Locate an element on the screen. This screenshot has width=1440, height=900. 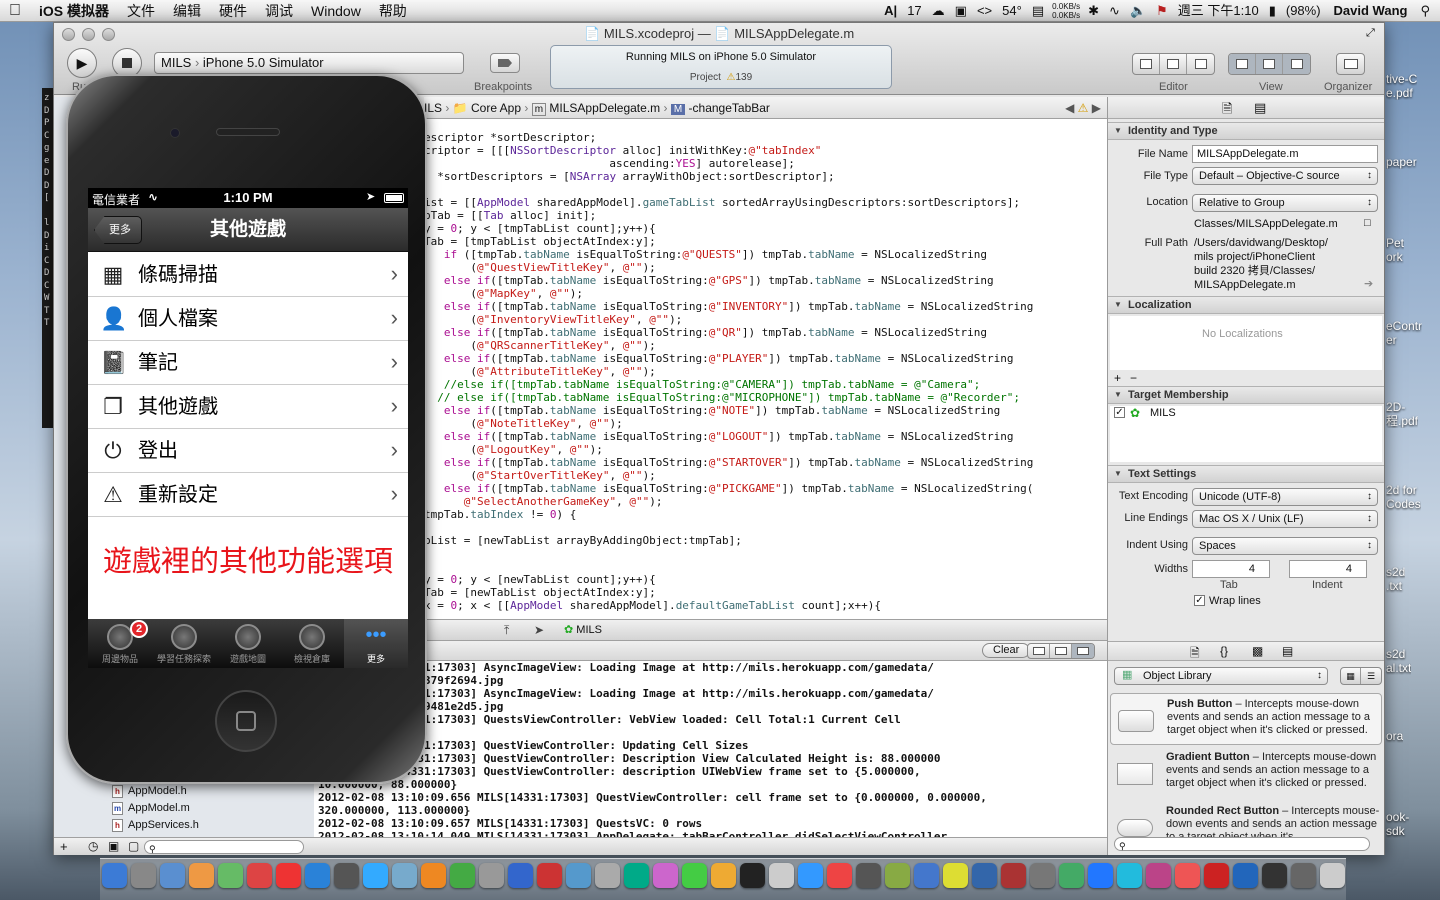
version-editor-button is located at coordinates (1200, 64).